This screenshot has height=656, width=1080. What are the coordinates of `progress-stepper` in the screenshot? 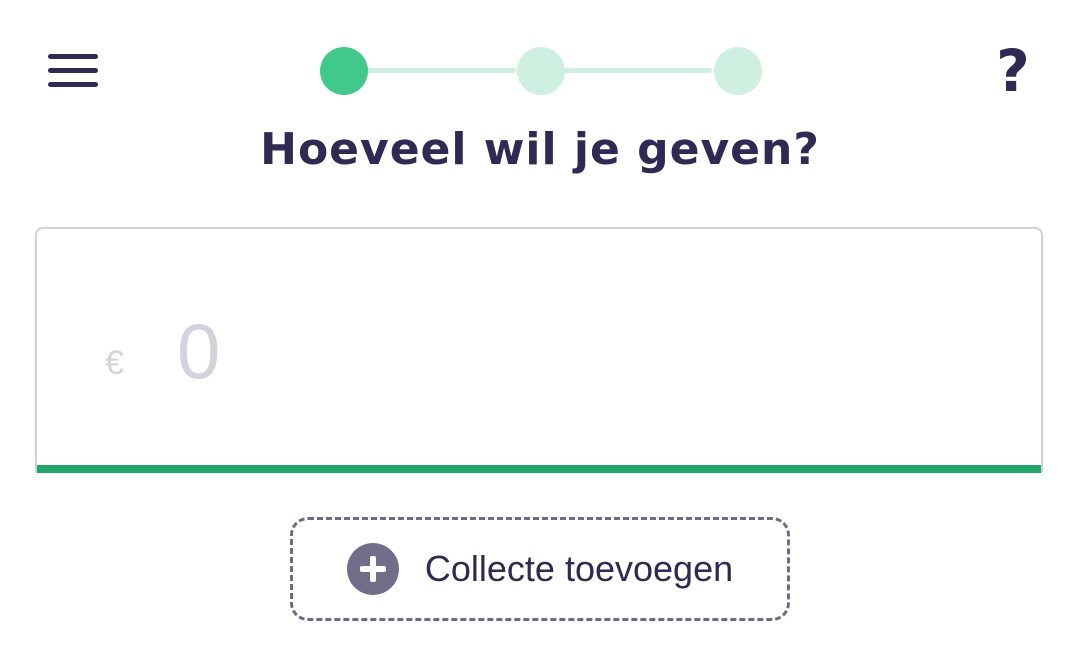 It's located at (541, 71).